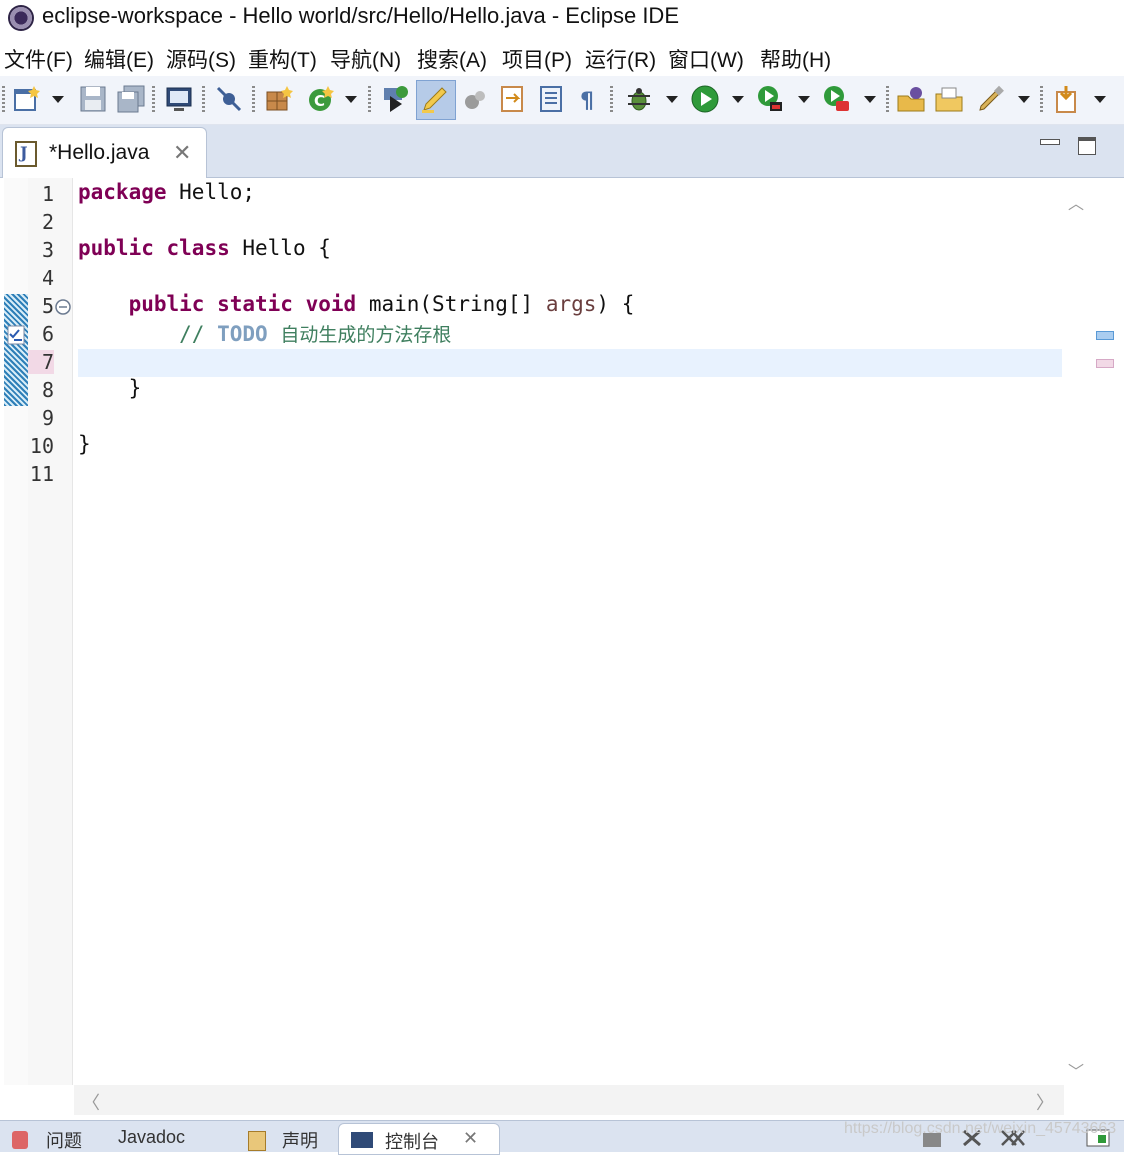 This screenshot has width=1124, height=1155. What do you see at coordinates (537, 59) in the screenshot?
I see `menu-project: 项目(P)` at bounding box center [537, 59].